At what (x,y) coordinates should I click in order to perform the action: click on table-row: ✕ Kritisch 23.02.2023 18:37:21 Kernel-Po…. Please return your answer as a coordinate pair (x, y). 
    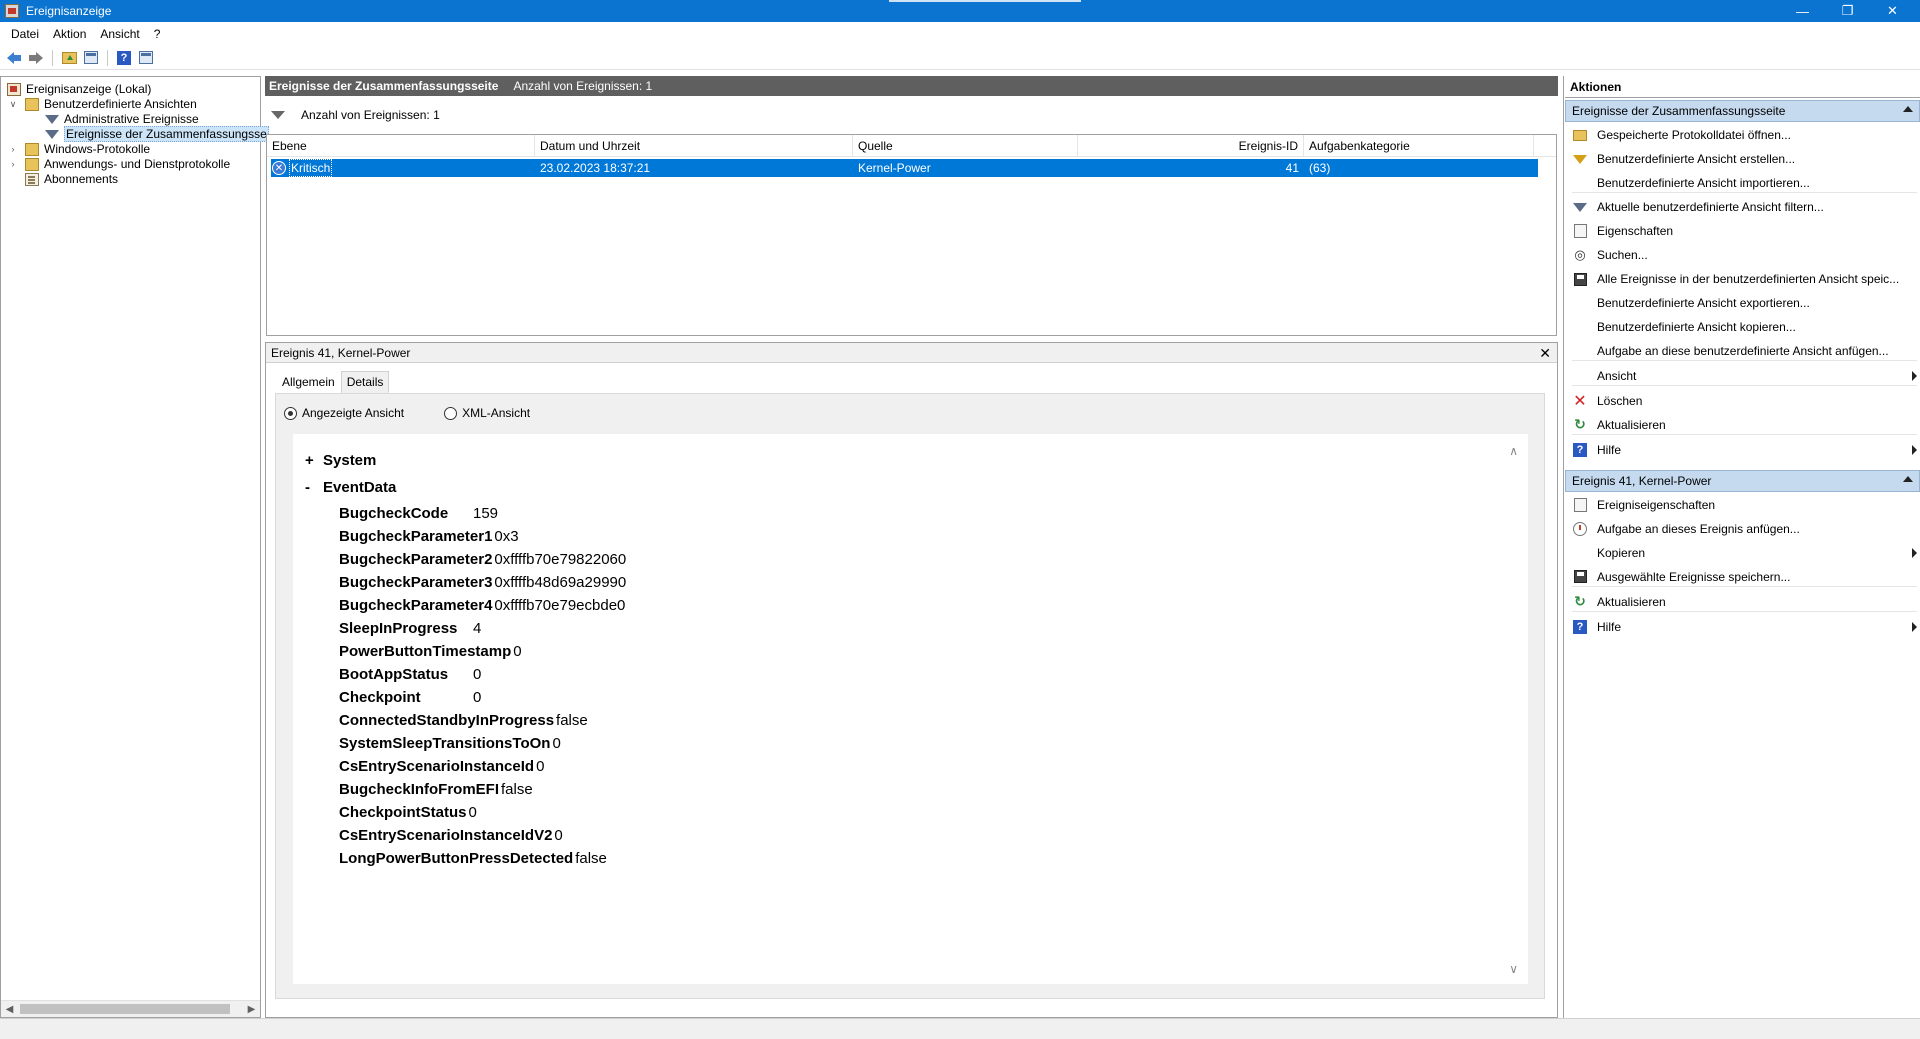
    Looking at the image, I should click on (904, 168).